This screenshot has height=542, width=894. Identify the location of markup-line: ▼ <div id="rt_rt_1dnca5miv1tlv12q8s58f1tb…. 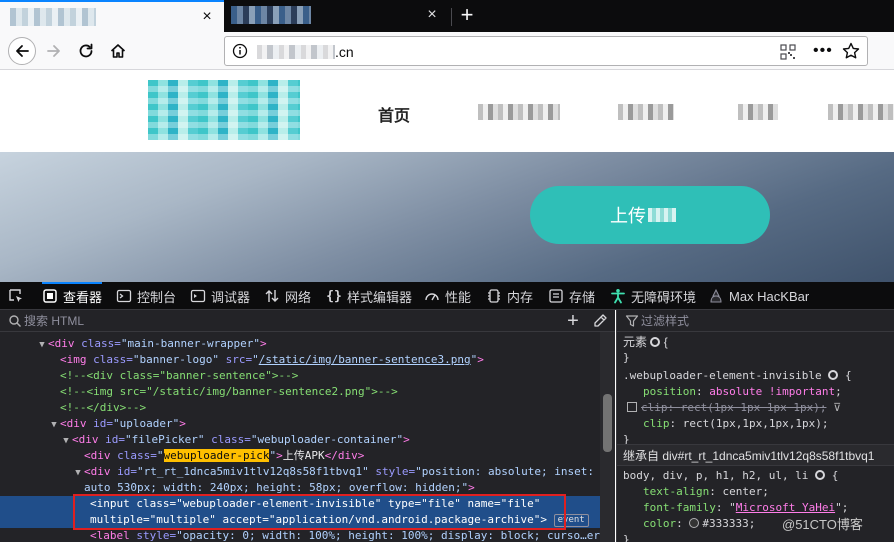
(300, 472).